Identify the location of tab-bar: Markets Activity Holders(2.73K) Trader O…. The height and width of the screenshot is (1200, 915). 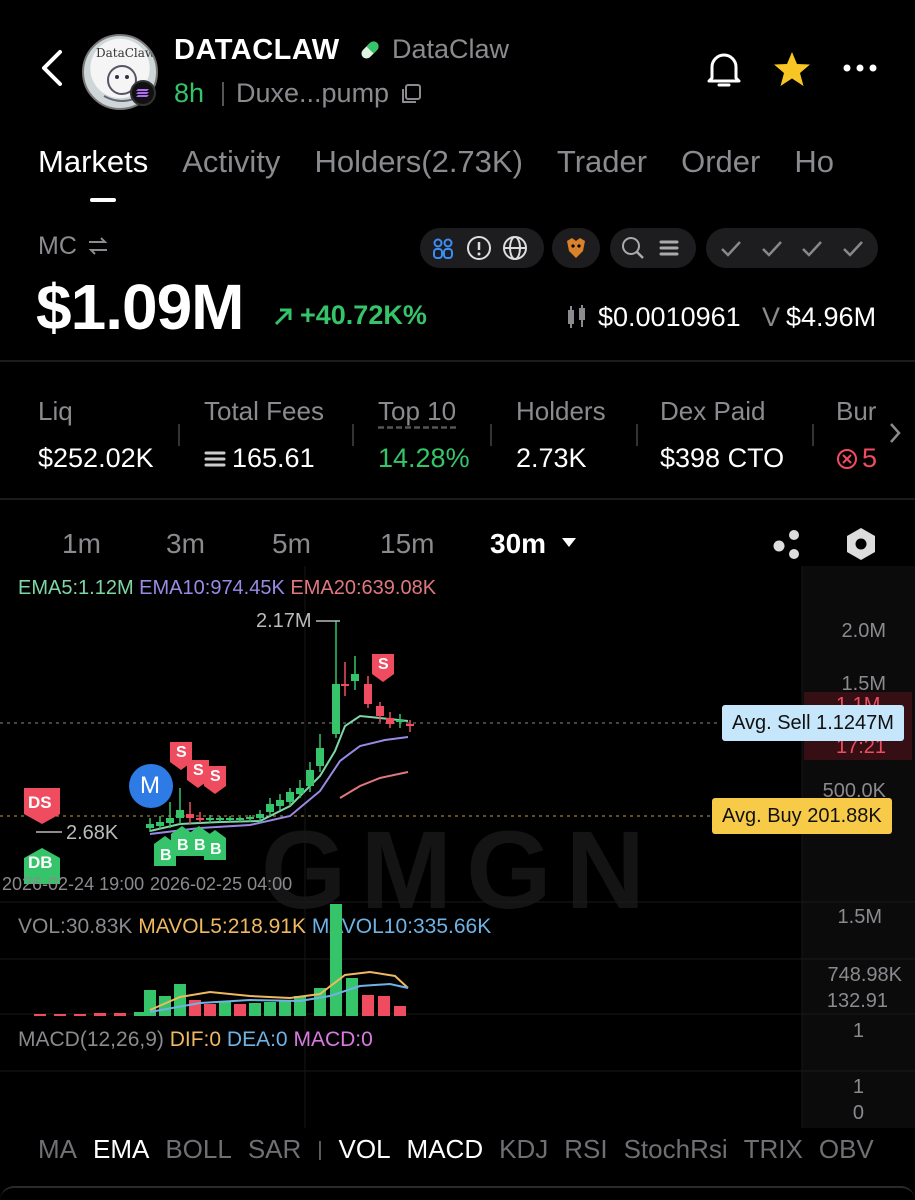
(458, 162).